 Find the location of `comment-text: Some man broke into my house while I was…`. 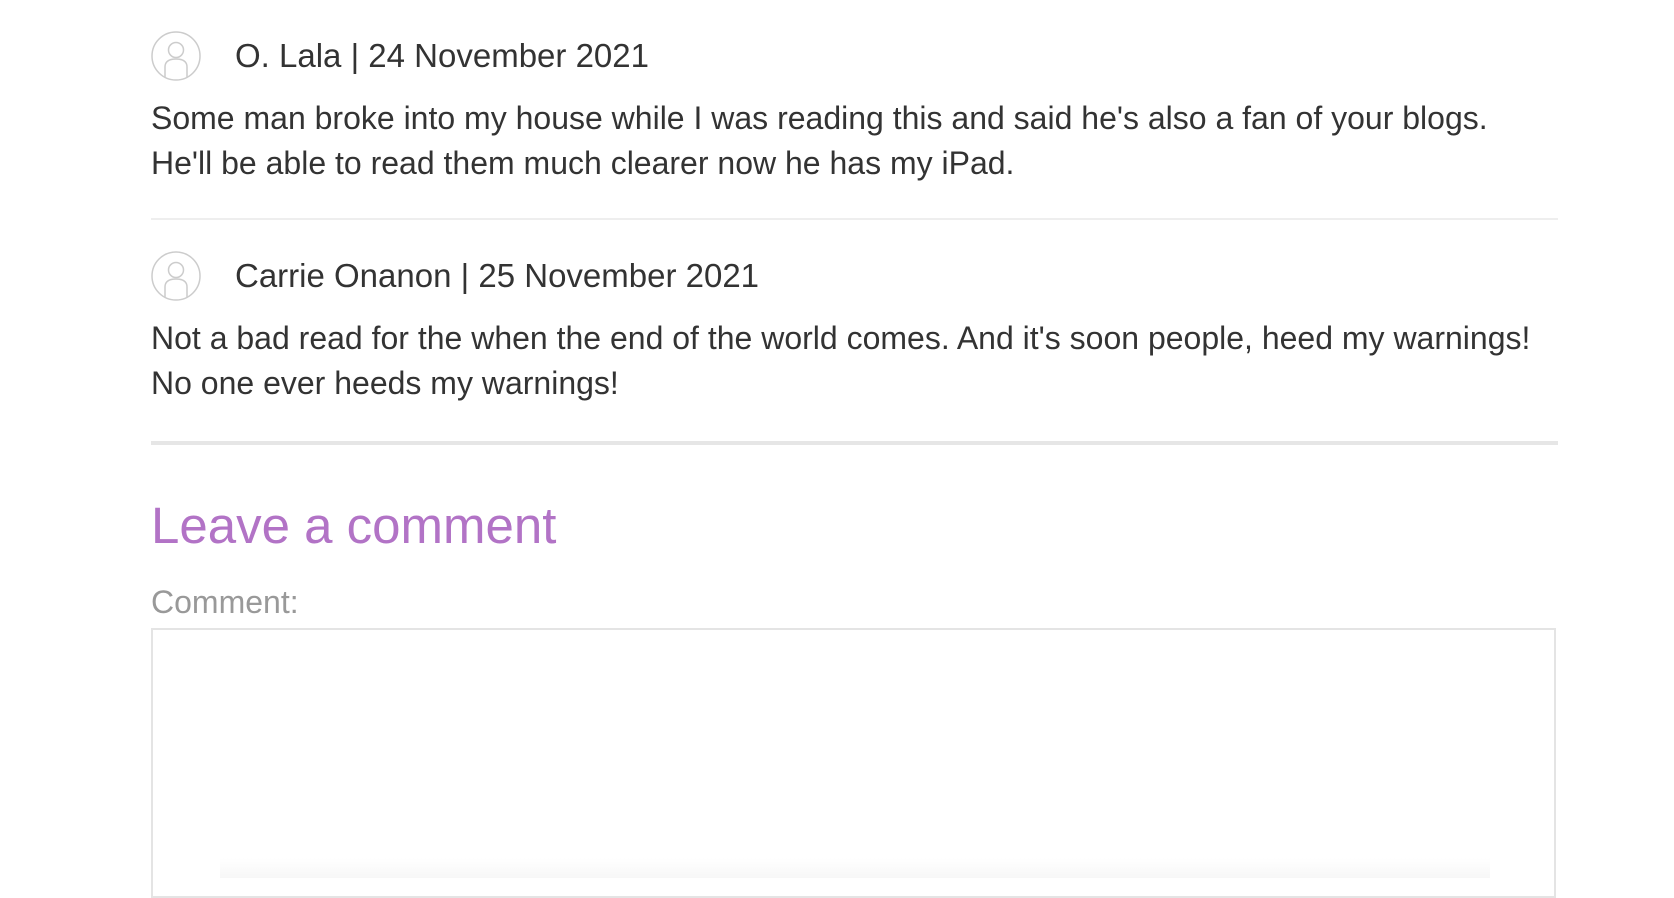

comment-text: Some man broke into my house while I was… is located at coordinates (854, 141).